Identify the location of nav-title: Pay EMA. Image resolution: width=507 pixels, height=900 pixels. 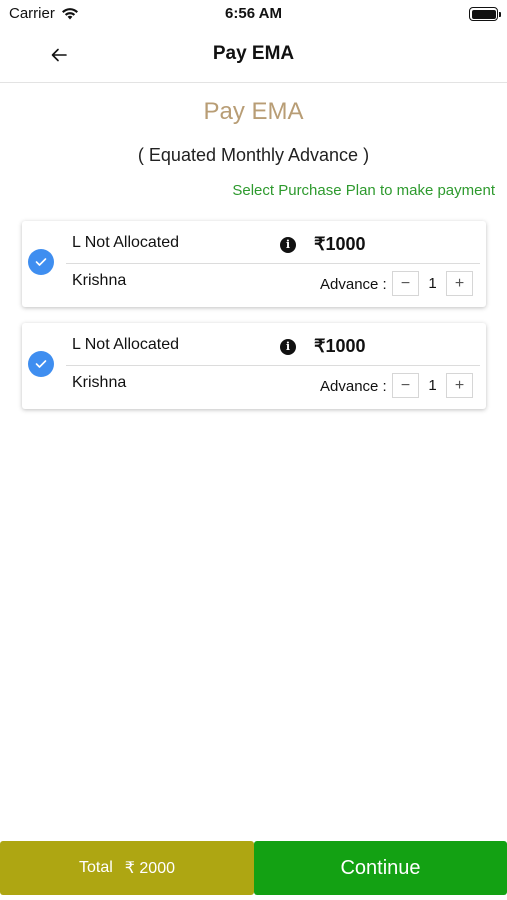
(253, 53).